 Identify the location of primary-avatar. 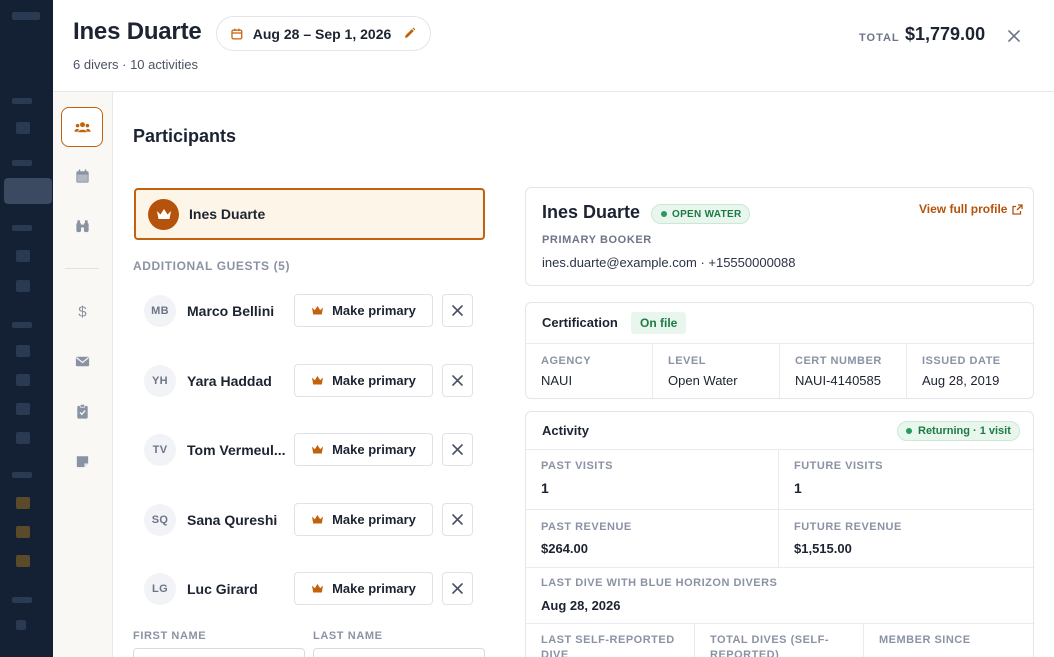
(163, 214).